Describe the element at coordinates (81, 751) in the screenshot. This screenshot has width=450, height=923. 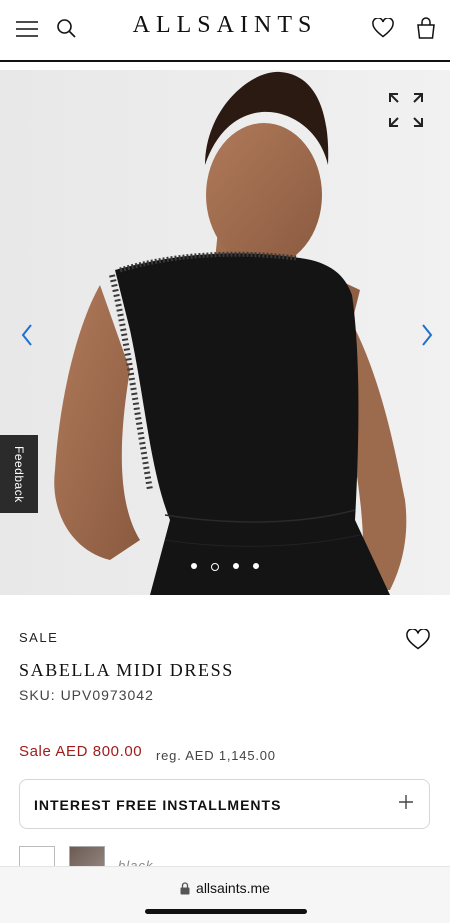
I see `sale-price: Sale AED 800.00` at that location.